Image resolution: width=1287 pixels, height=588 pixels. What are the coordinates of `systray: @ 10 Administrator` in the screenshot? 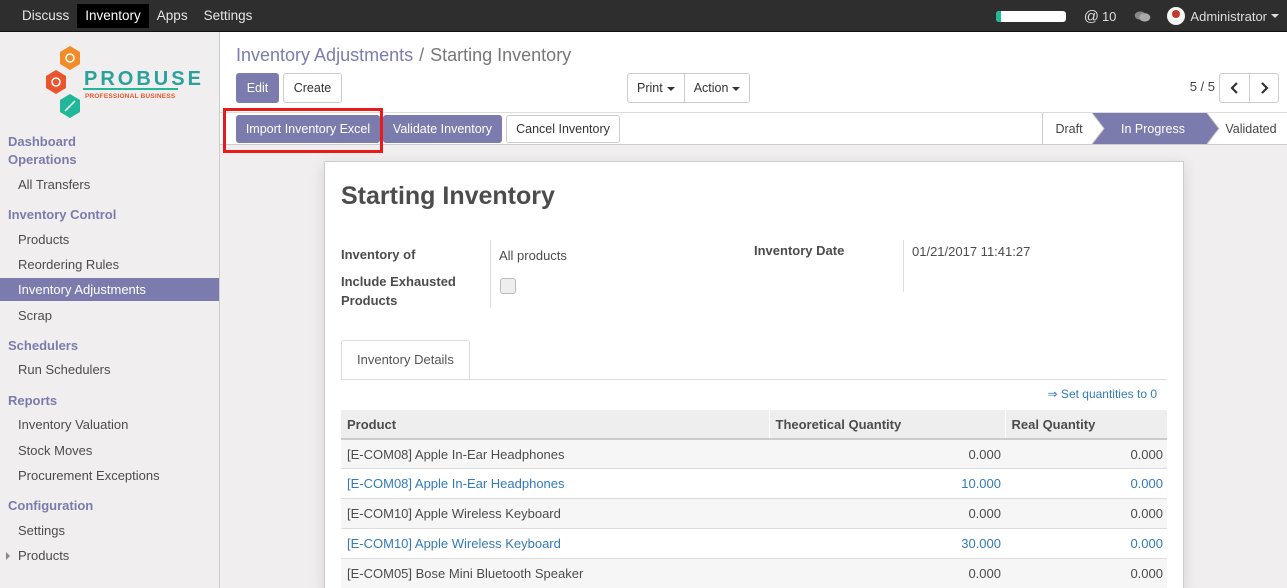 It's located at (1137, 16).